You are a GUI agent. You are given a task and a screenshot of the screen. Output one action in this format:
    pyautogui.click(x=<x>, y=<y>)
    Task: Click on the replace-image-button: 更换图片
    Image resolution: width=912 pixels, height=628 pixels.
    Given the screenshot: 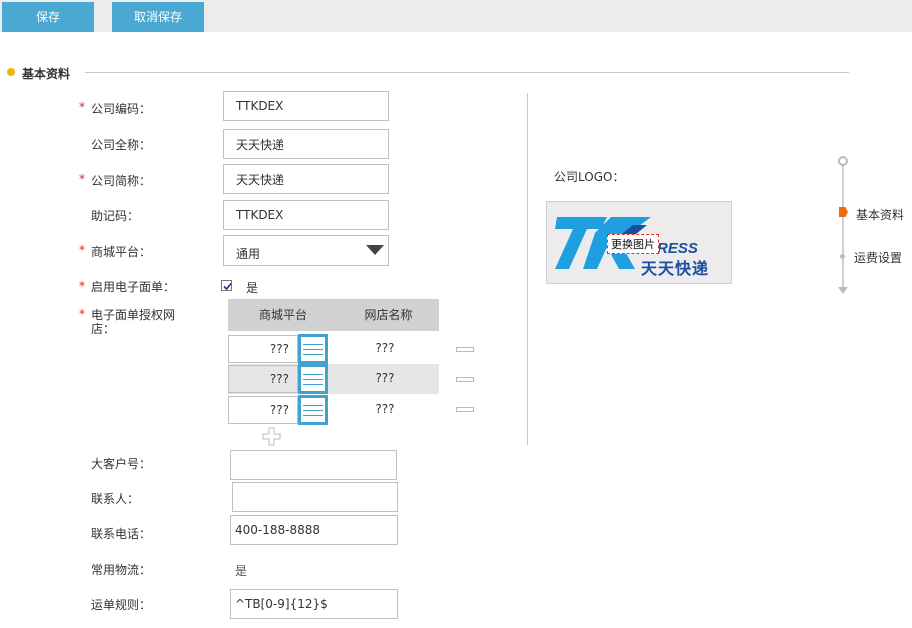 What is the action you would take?
    pyautogui.click(x=633, y=244)
    